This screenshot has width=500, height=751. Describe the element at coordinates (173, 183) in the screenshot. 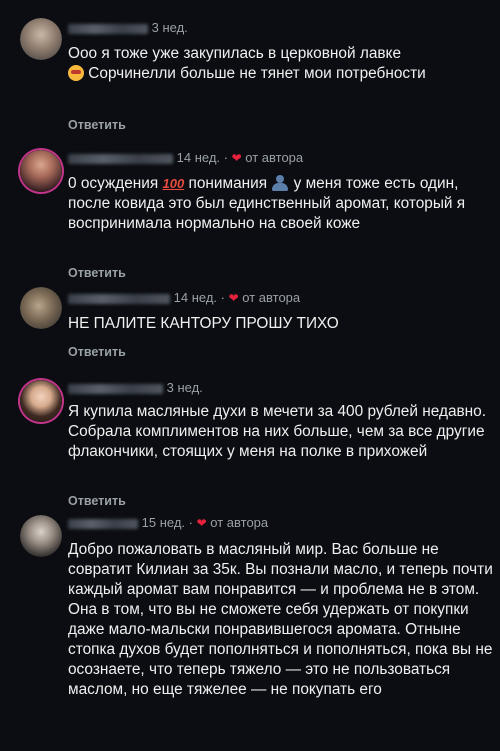

I see `hundred-icon: 100` at that location.